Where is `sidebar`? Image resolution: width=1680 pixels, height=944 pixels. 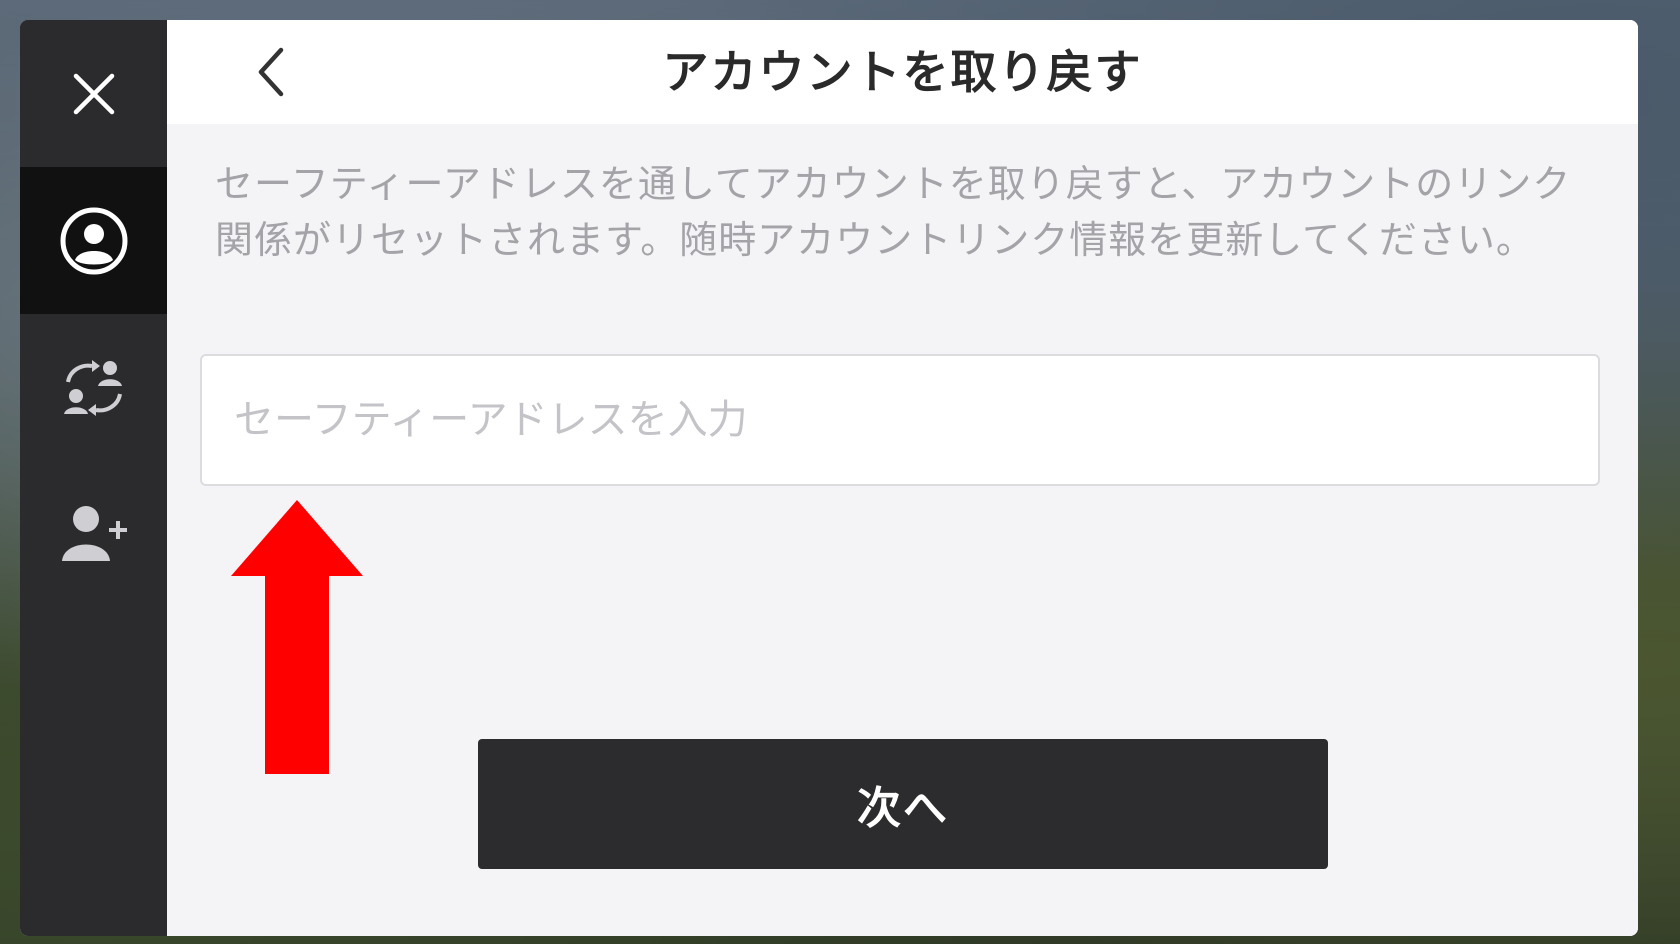 sidebar is located at coordinates (93, 478).